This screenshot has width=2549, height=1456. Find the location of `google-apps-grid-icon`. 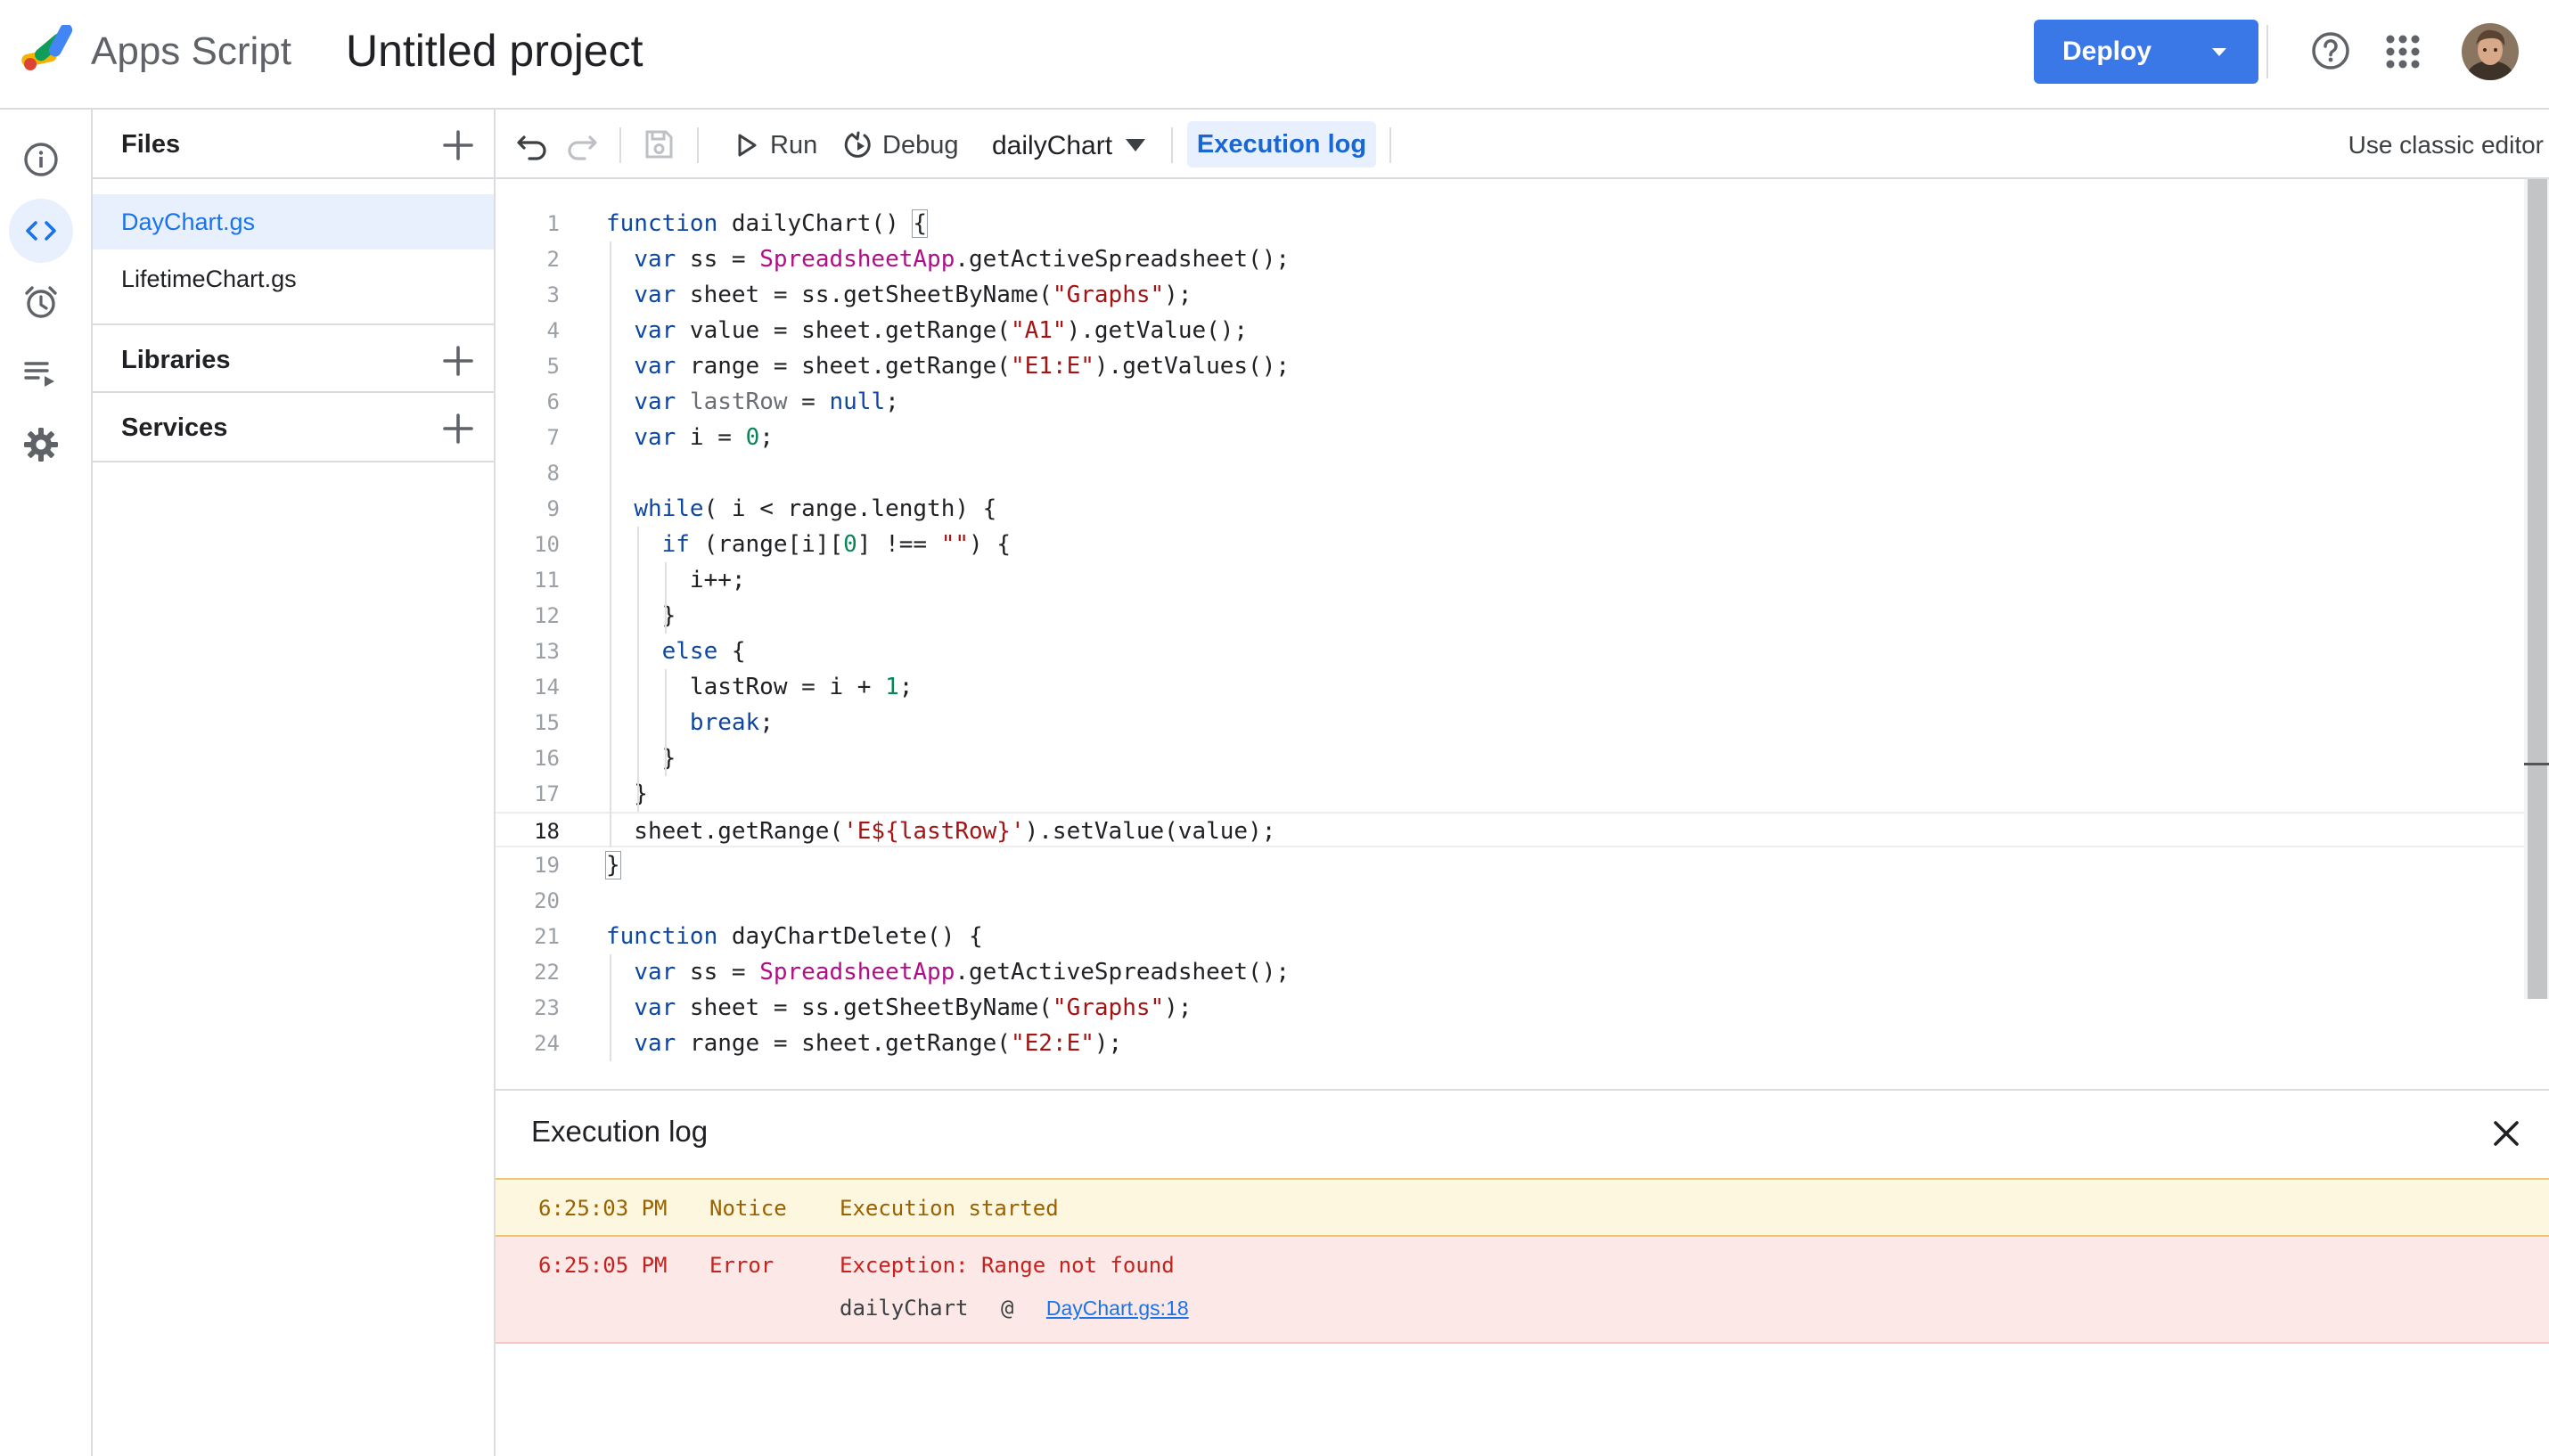

google-apps-grid-icon is located at coordinates (2403, 52).